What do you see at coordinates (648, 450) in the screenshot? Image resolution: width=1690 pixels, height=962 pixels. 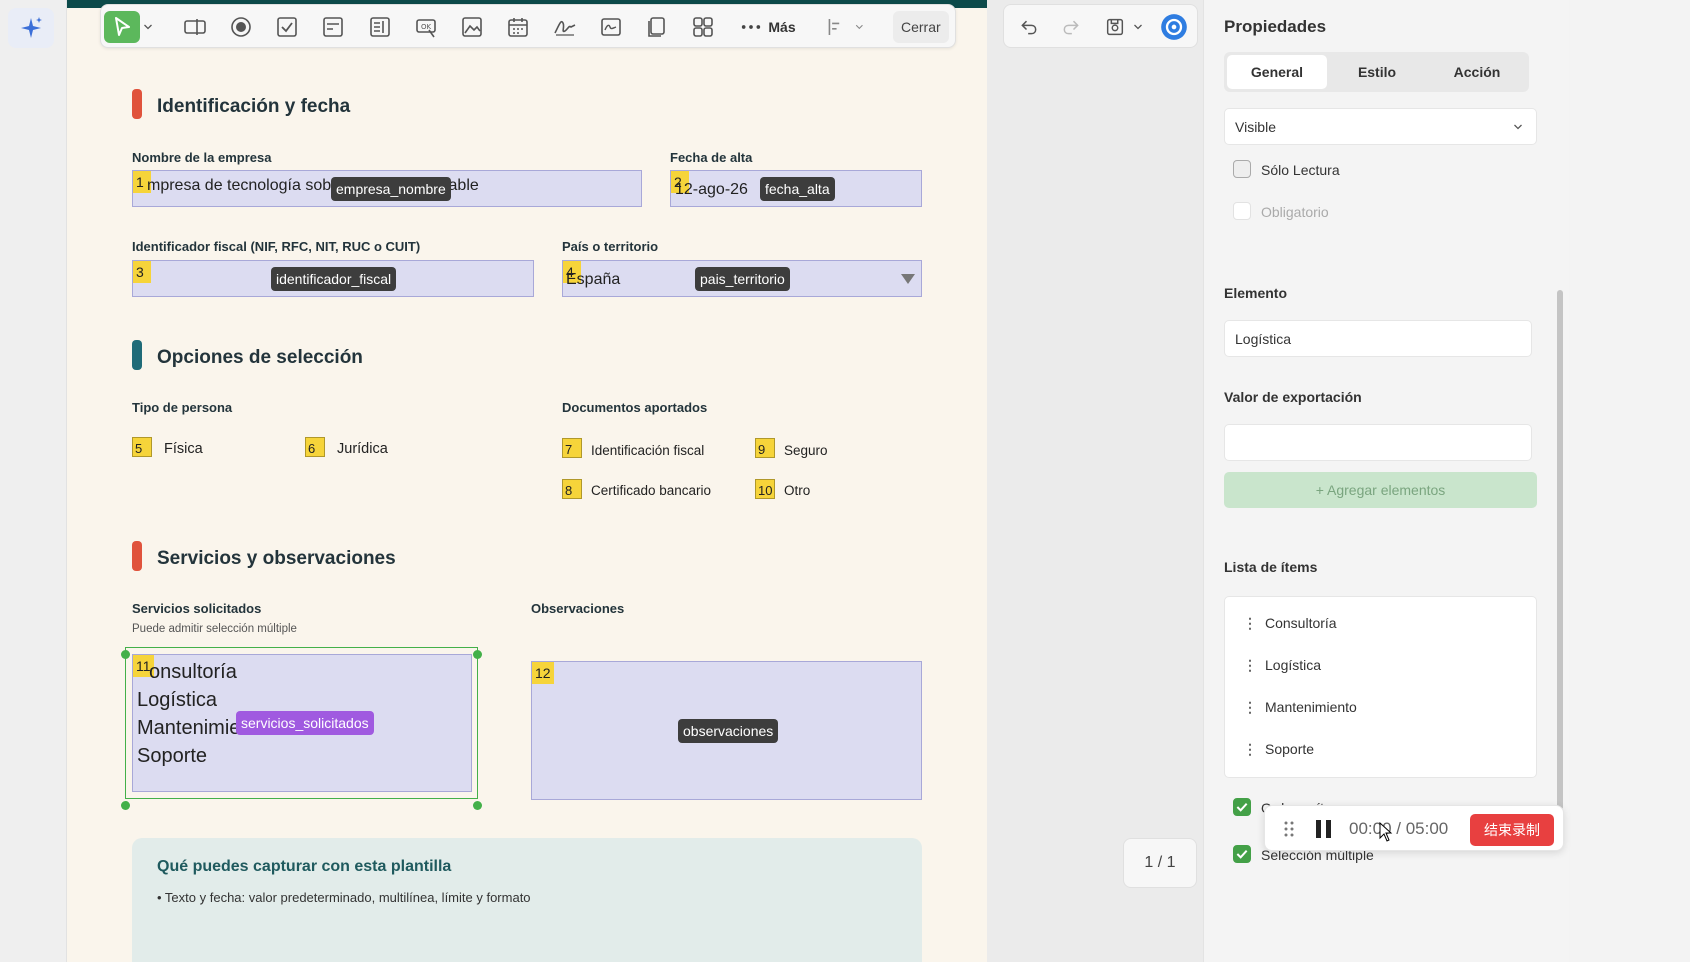 I see `option-label: Identificación fiscal` at bounding box center [648, 450].